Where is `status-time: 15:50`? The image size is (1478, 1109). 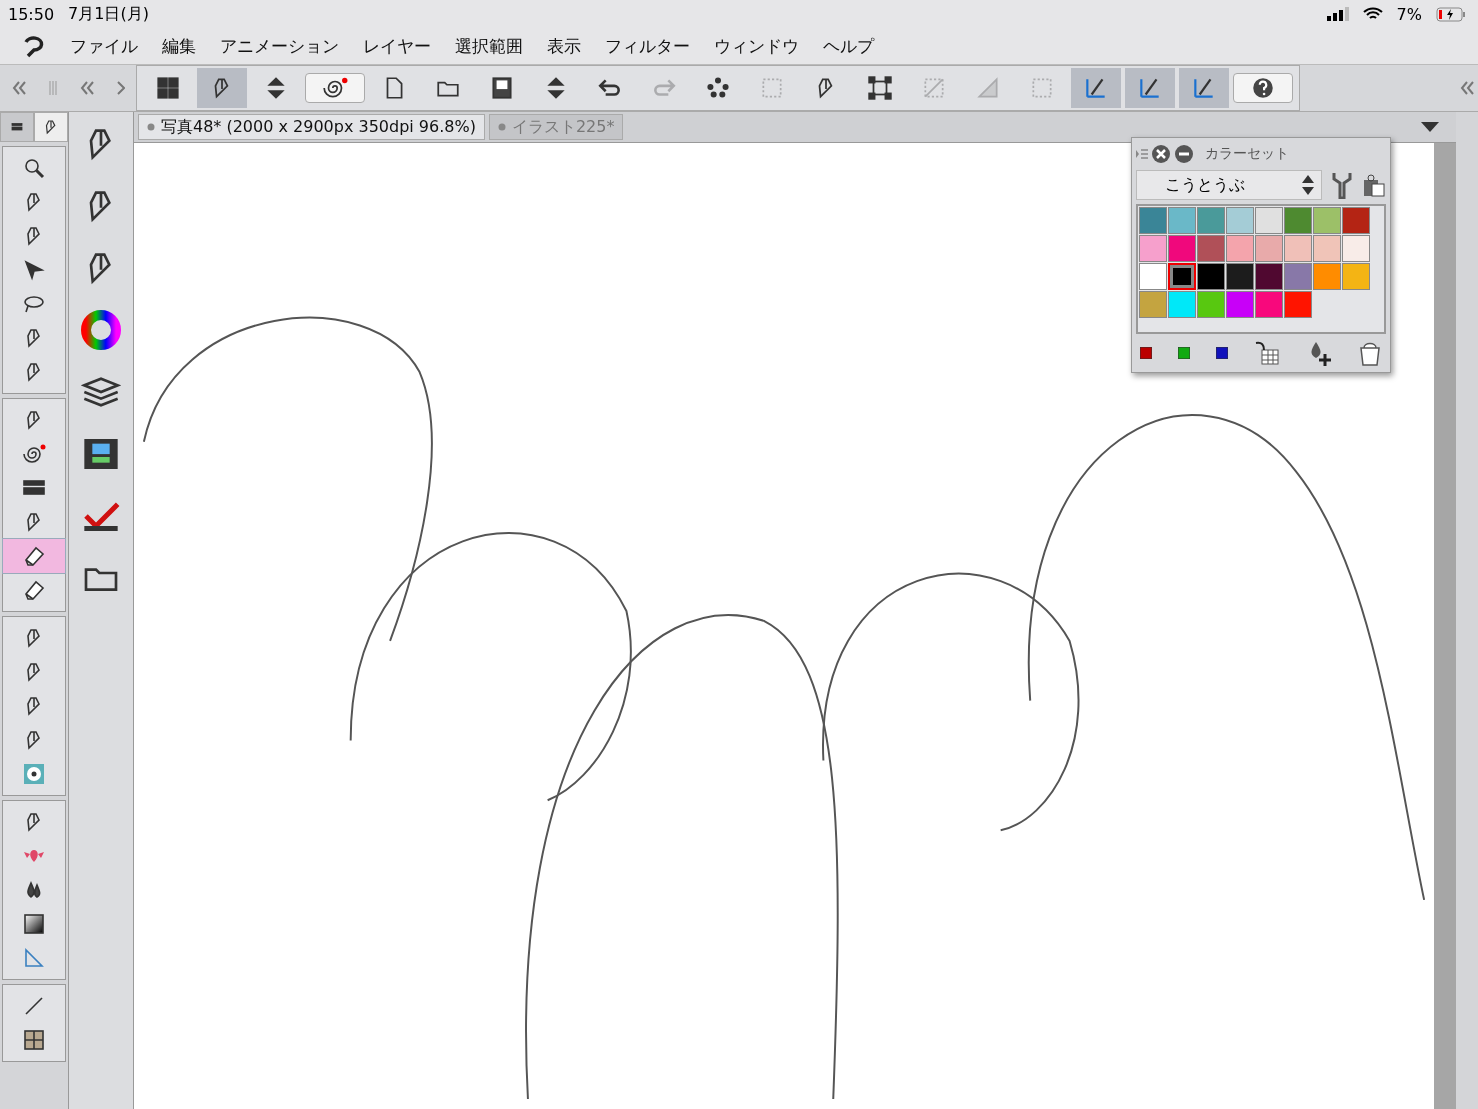 status-time: 15:50 is located at coordinates (31, 14).